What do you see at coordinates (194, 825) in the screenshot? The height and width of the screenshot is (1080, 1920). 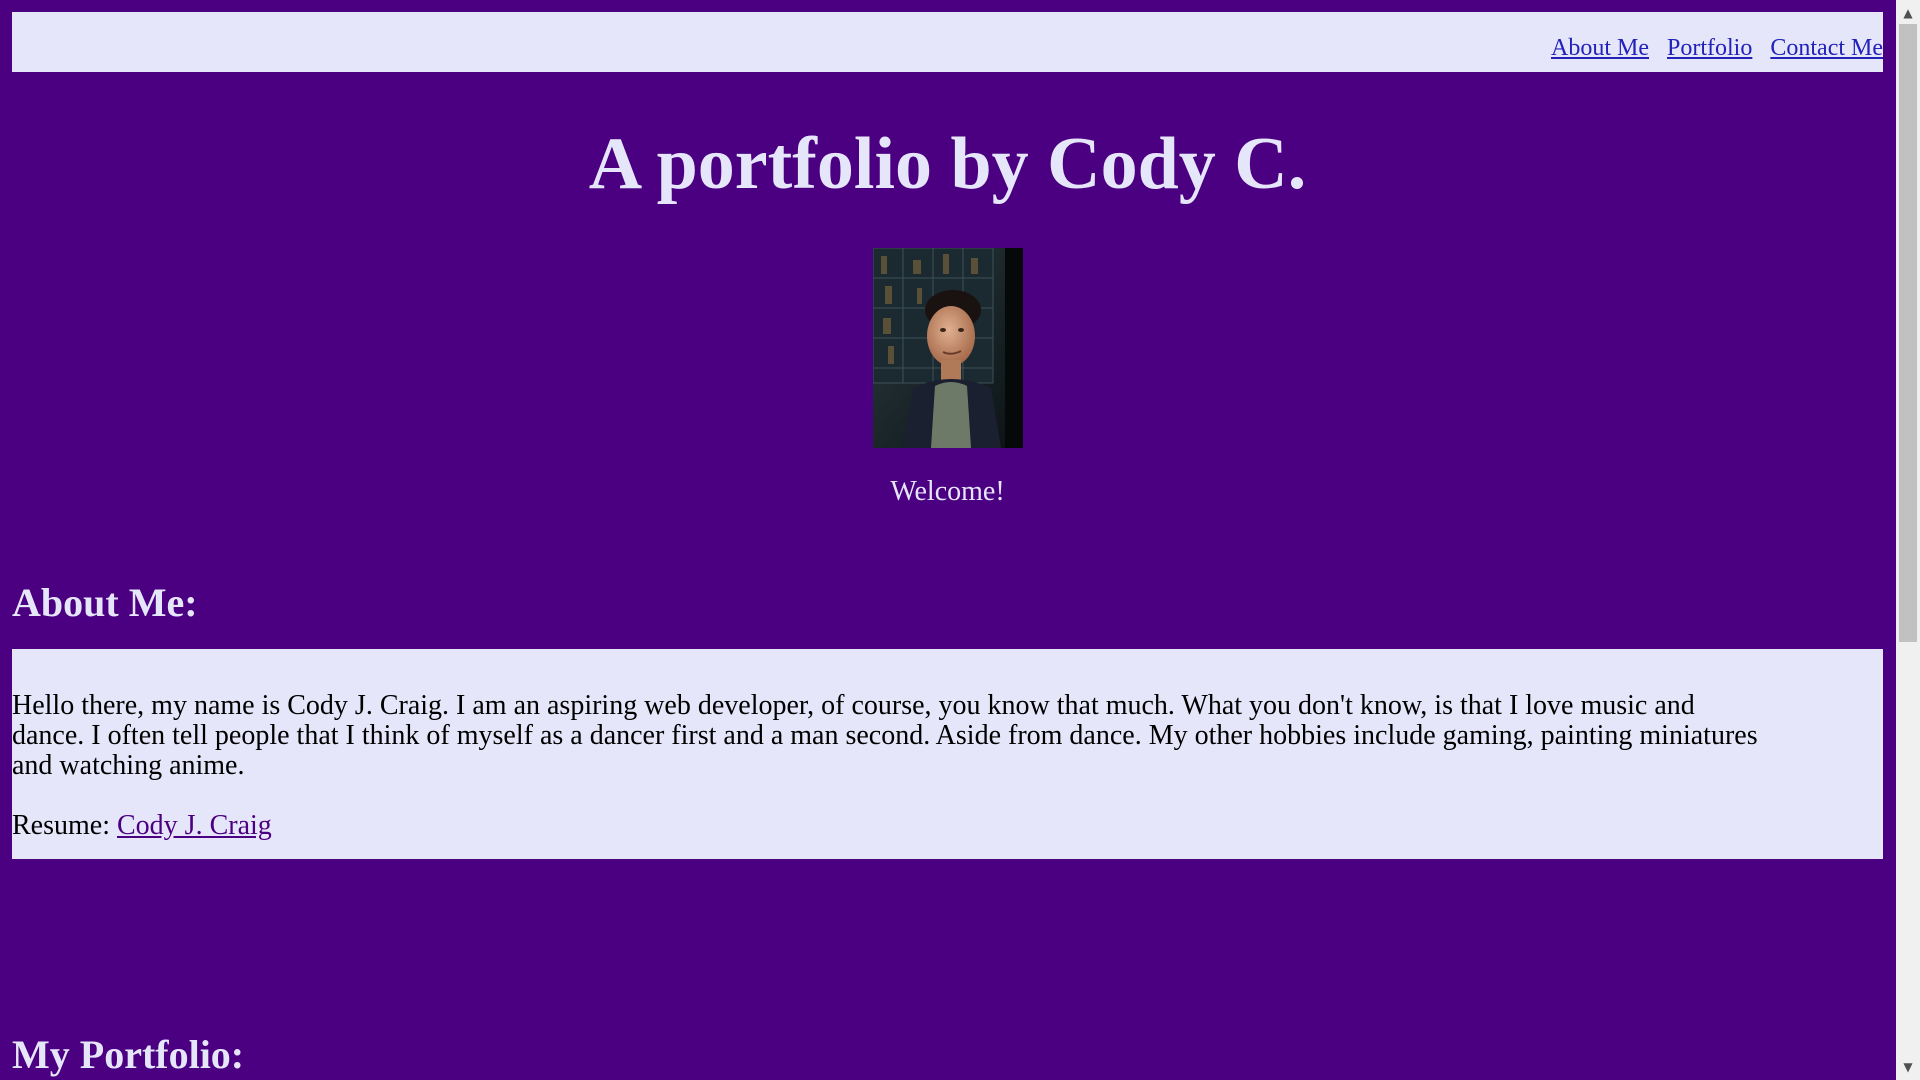 I see `resume-link: Cody J. Craig` at bounding box center [194, 825].